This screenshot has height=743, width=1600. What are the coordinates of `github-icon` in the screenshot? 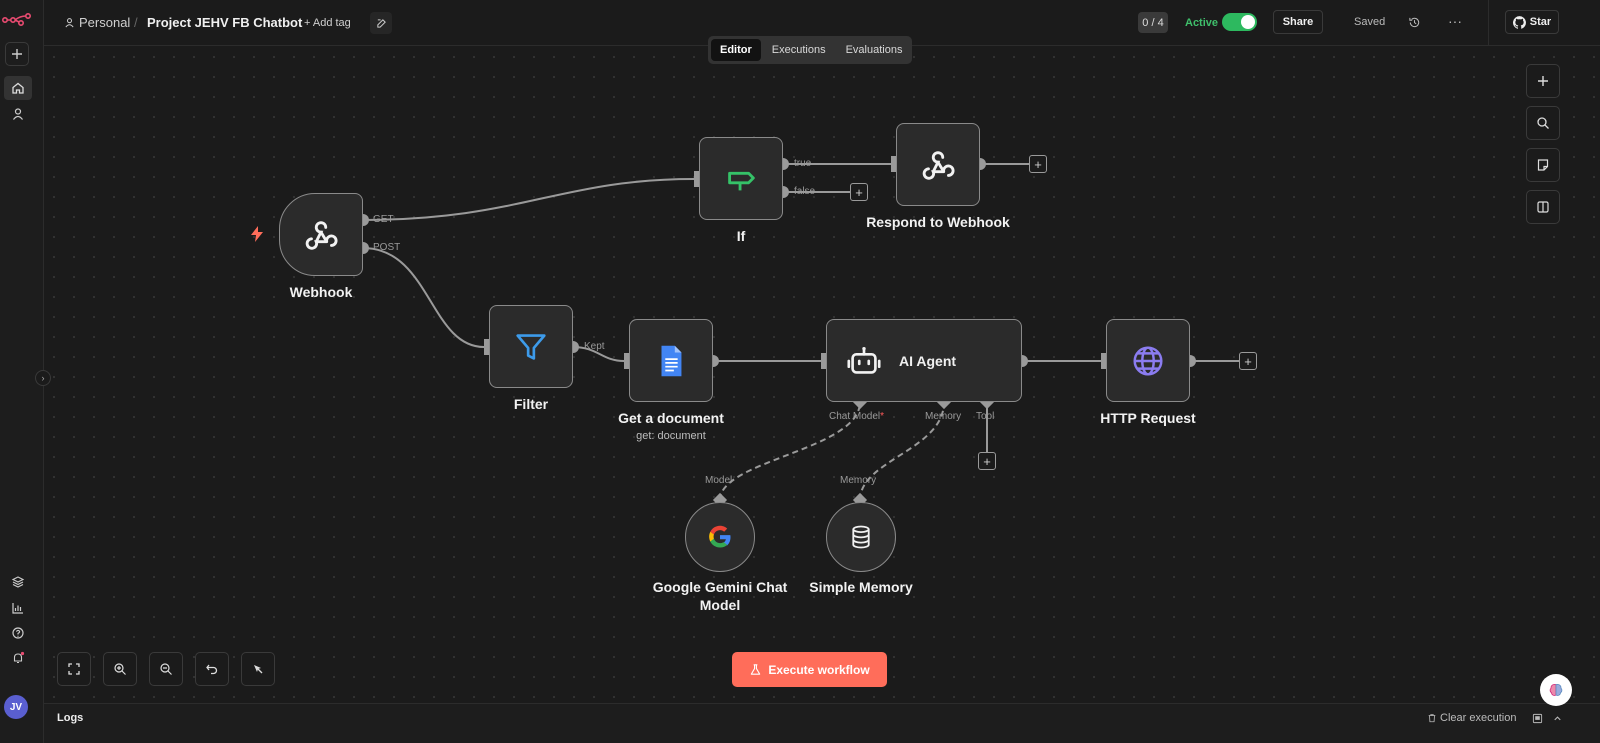 It's located at (1519, 22).